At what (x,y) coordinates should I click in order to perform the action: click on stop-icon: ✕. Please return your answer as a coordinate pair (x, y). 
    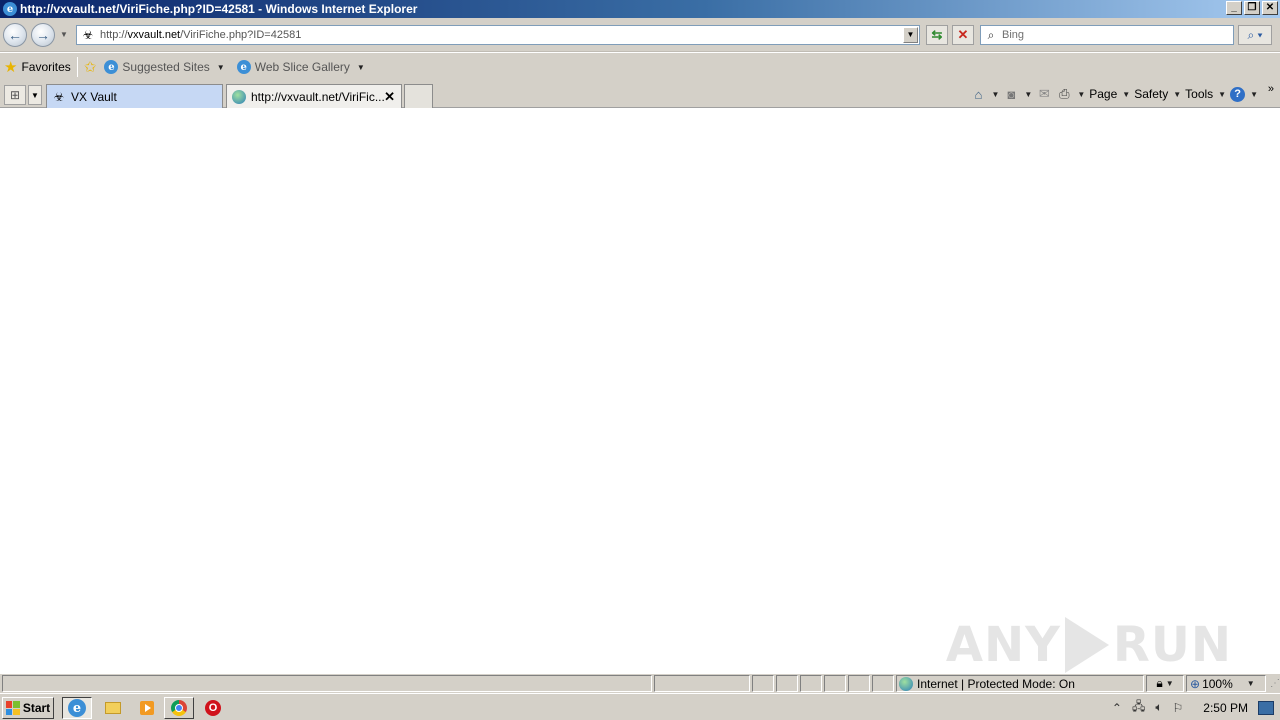
    Looking at the image, I should click on (963, 34).